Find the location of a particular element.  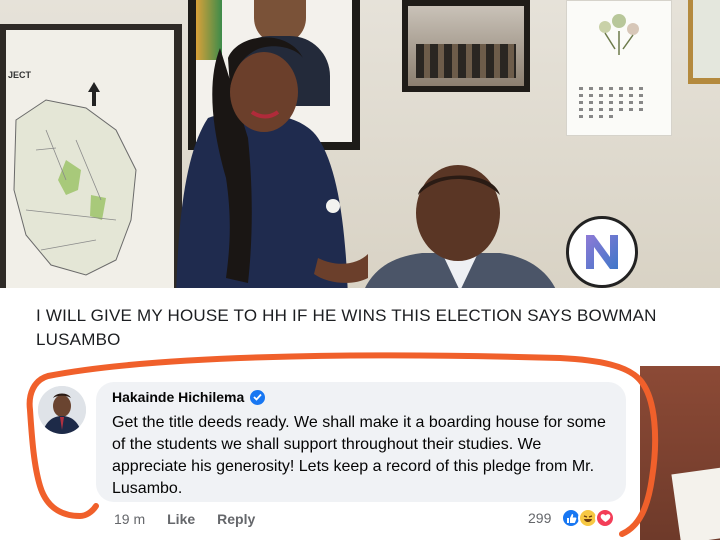

map-title: JECT is located at coordinates (20, 75).